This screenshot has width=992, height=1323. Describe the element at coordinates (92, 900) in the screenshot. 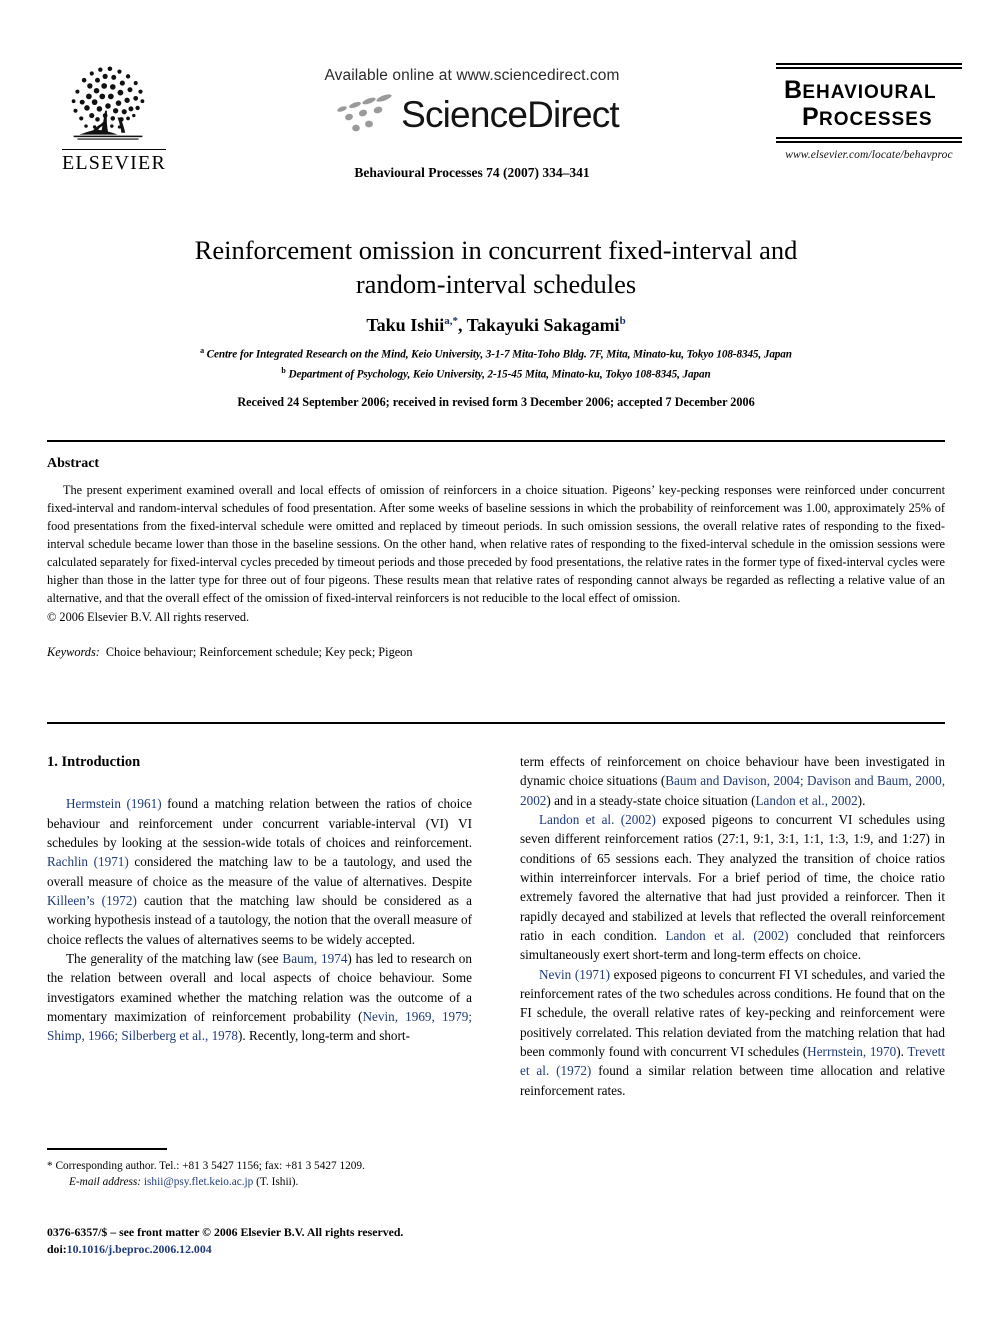

I see `citation-link: Killeen’s (1972)` at that location.